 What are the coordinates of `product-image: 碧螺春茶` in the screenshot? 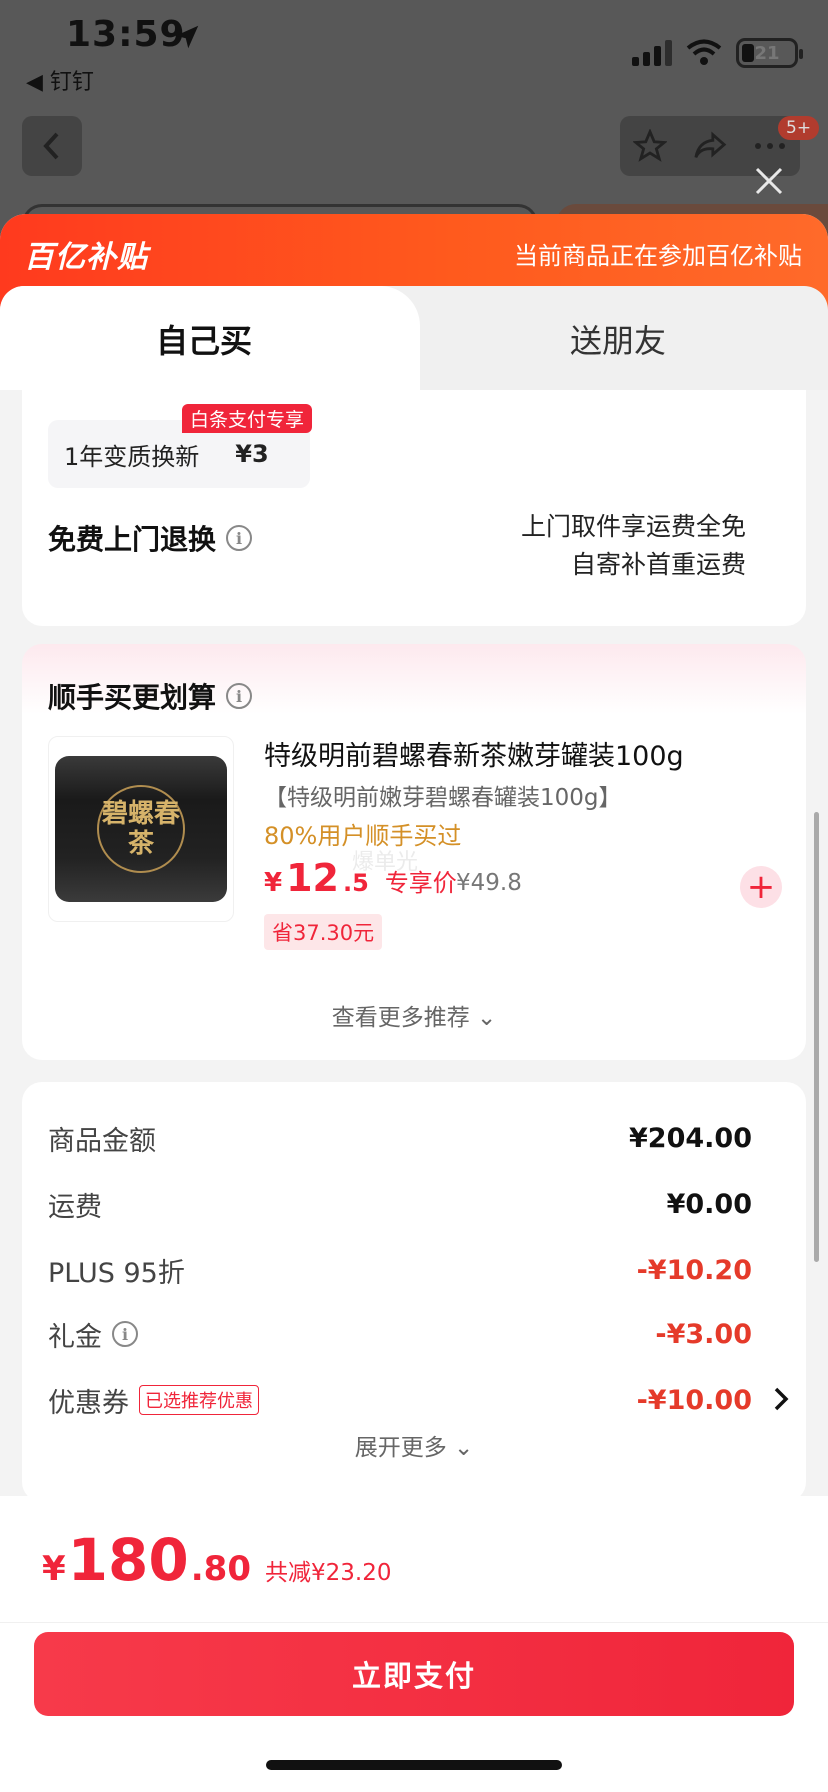 It's located at (141, 829).